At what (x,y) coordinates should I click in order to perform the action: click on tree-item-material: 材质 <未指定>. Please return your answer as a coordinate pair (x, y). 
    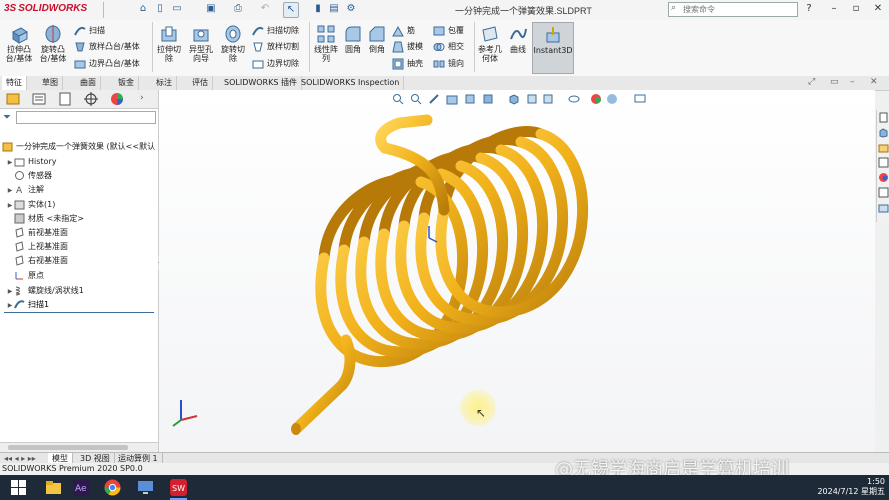
    Looking at the image, I should click on (45, 219).